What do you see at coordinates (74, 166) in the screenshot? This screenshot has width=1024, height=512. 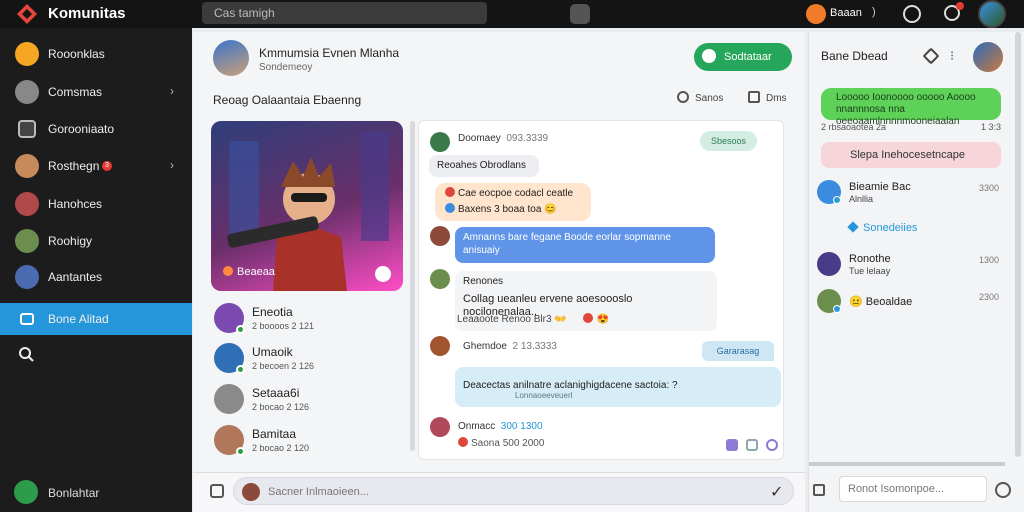 I see `sidebar-item-label: Rosthegn` at bounding box center [74, 166].